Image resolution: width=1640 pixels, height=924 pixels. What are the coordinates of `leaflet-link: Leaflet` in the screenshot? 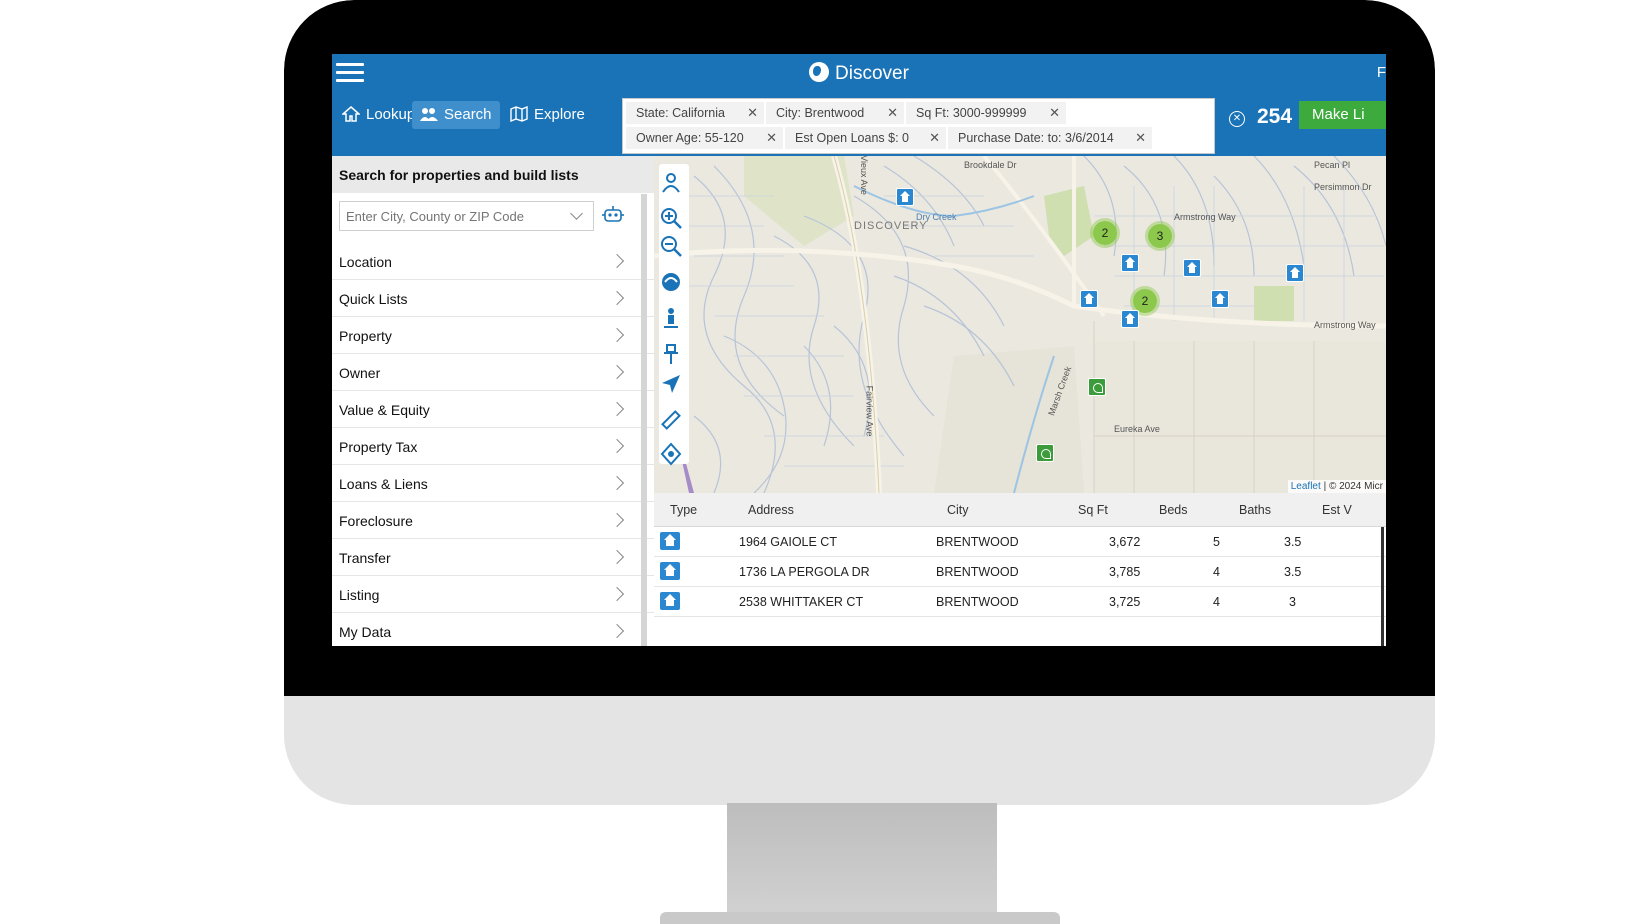 It's located at (1306, 486).